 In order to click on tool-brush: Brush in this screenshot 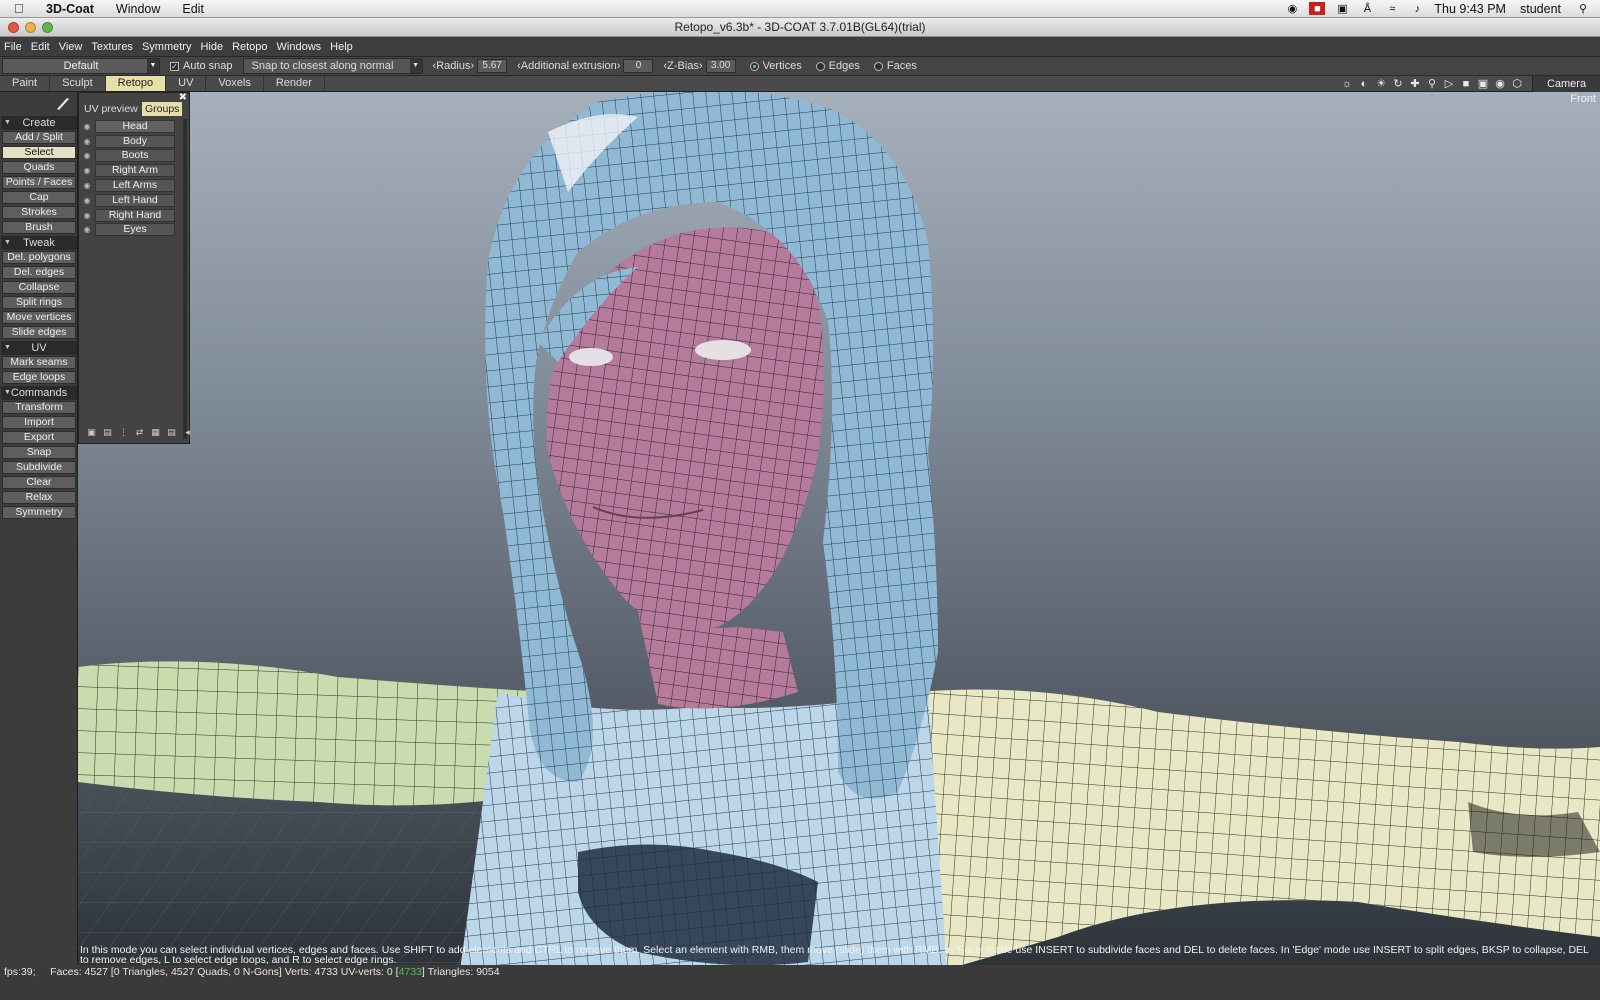, I will do `click(39, 227)`.